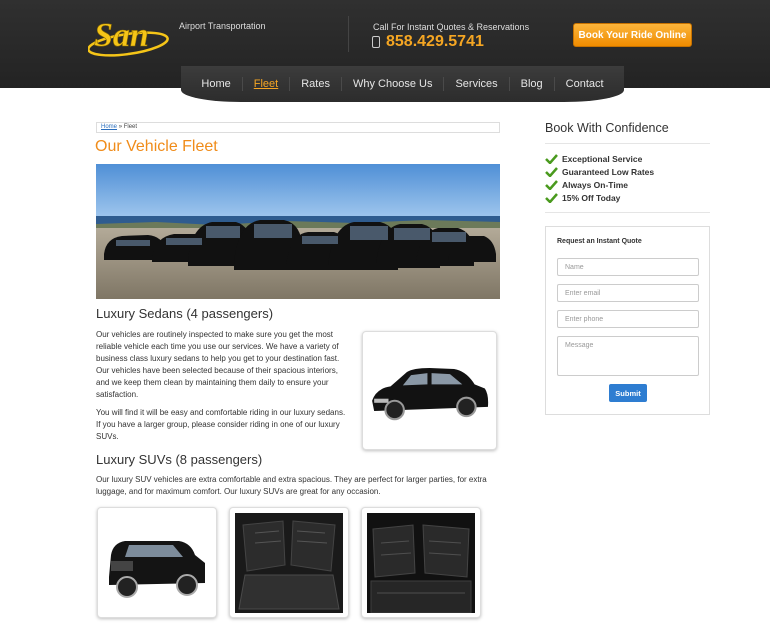 The width and height of the screenshot is (770, 625). What do you see at coordinates (121, 35) in the screenshot?
I see `svg-text: San` at bounding box center [121, 35].